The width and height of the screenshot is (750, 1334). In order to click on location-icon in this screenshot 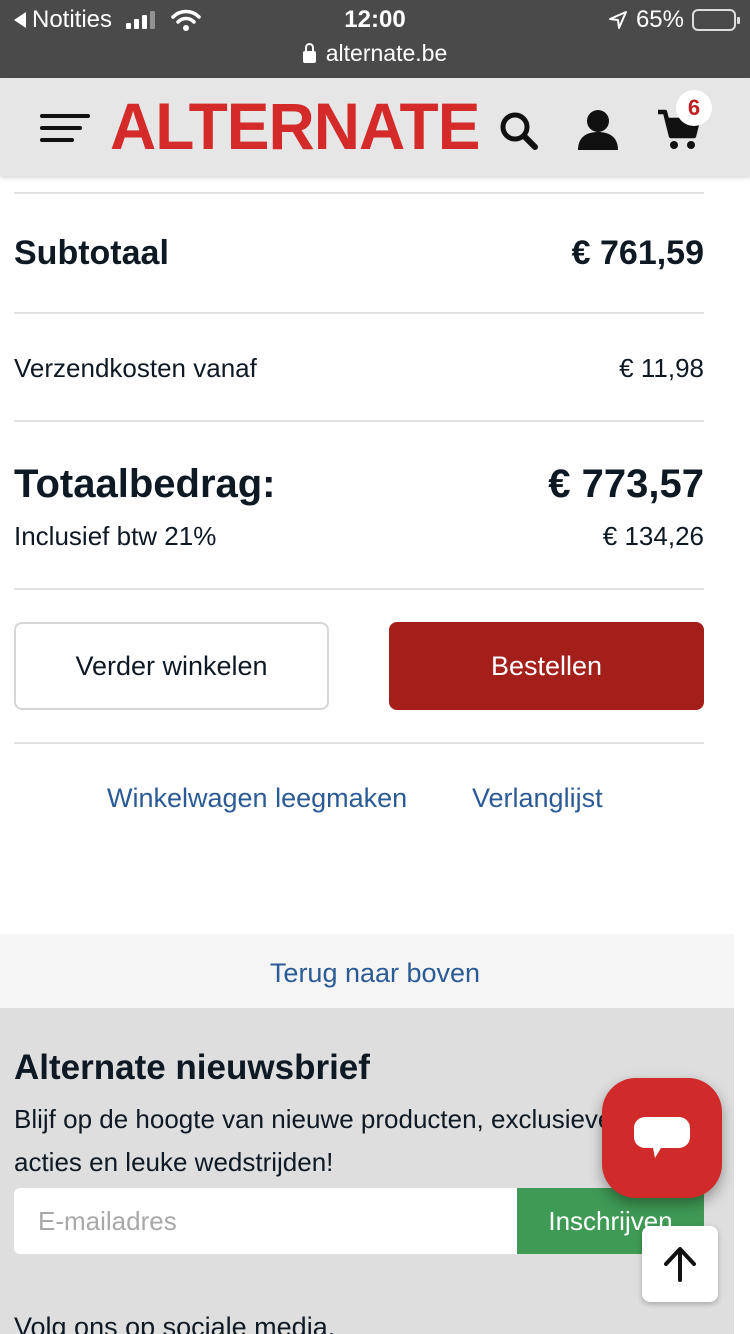, I will do `click(617, 20)`.